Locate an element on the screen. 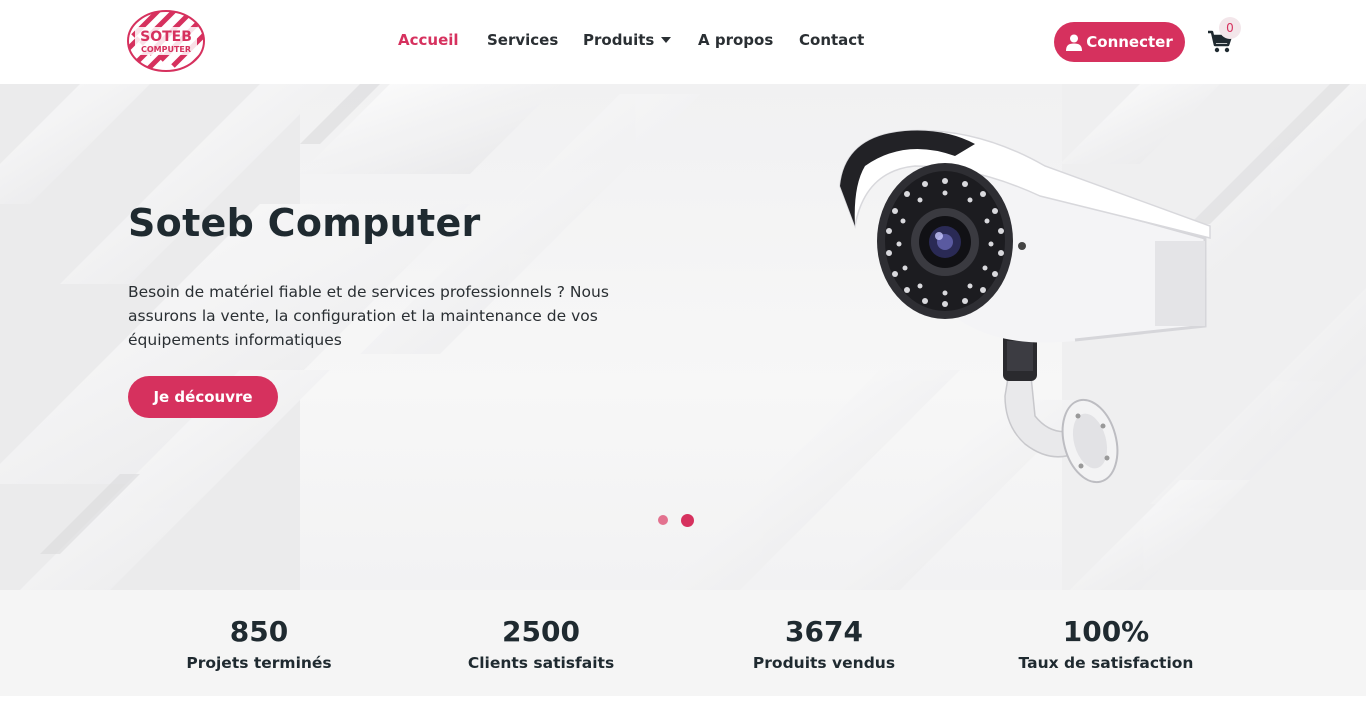  connect-button: Connecter is located at coordinates (1119, 42).